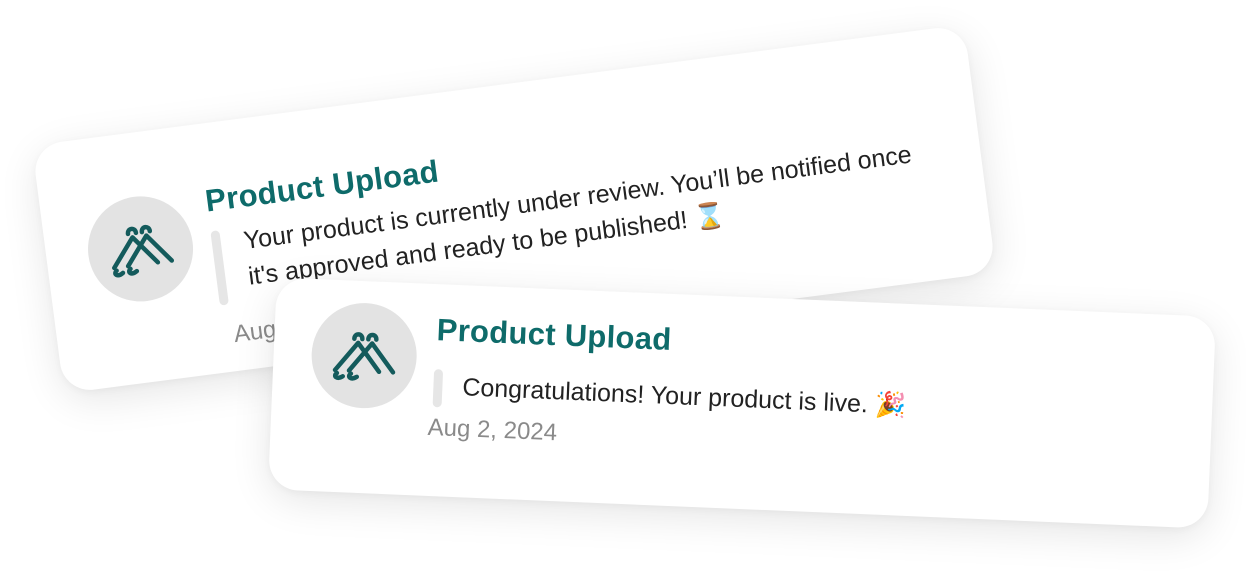 The width and height of the screenshot is (1246, 574). Describe the element at coordinates (554, 334) in the screenshot. I see `notification-title: Product Upload` at that location.